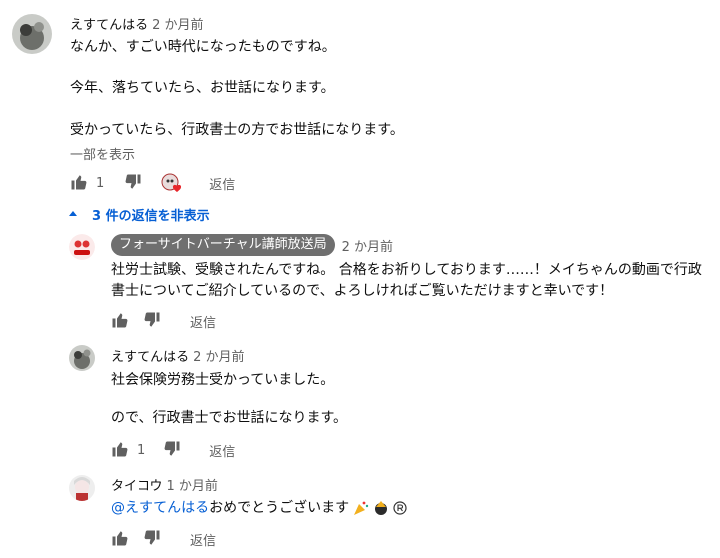 The image size is (720, 558). Describe the element at coordinates (152, 183) in the screenshot. I see `comment-action-bar: 1 返信` at that location.